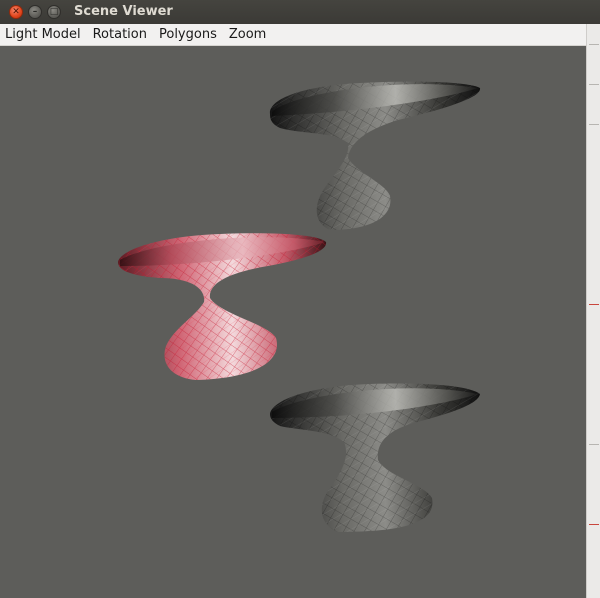 Image resolution: width=600 pixels, height=598 pixels. What do you see at coordinates (300, 12) in the screenshot?
I see `title-bar: ✕ – □ Scene Viewer` at bounding box center [300, 12].